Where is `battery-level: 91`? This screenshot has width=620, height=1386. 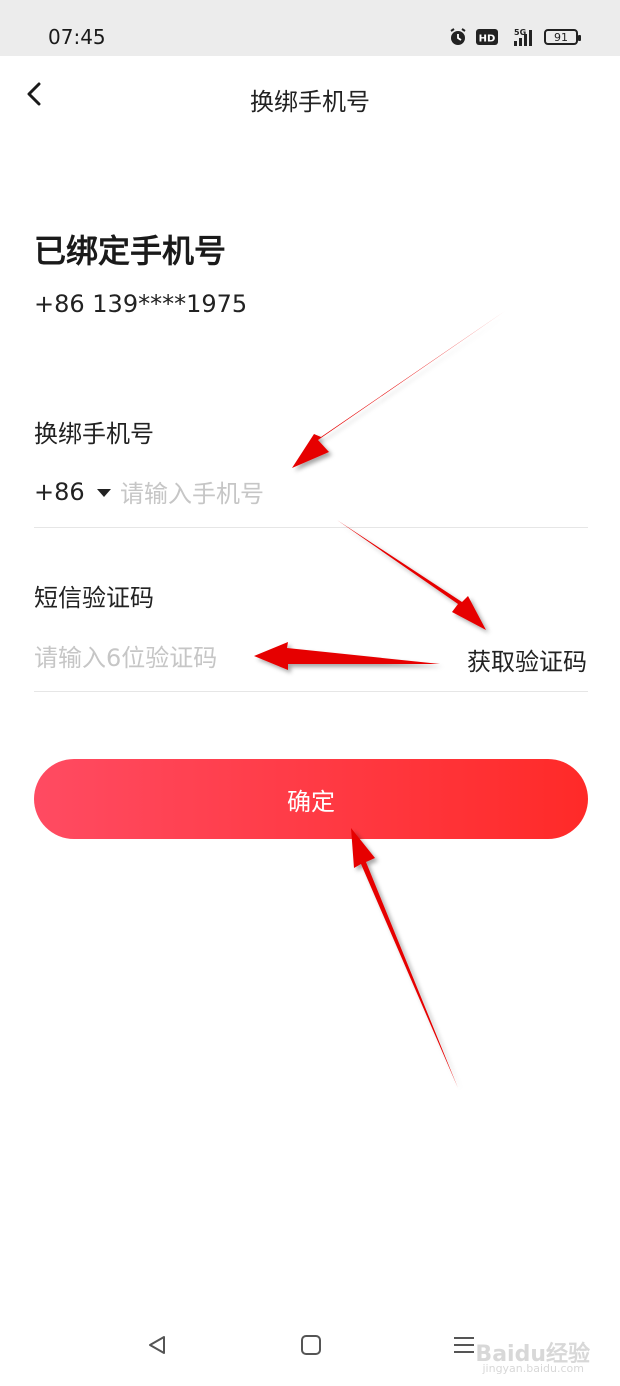 battery-level: 91 is located at coordinates (561, 37).